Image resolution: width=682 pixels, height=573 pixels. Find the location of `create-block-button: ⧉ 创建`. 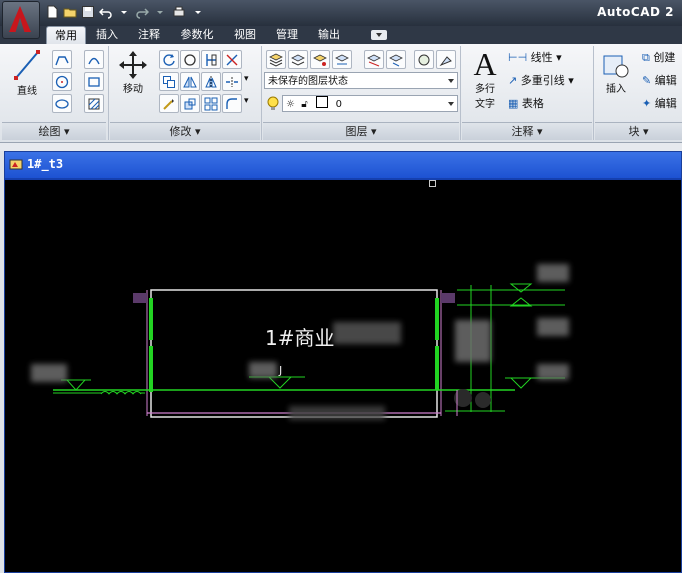

create-block-button: ⧉ 创建 is located at coordinates (658, 58).